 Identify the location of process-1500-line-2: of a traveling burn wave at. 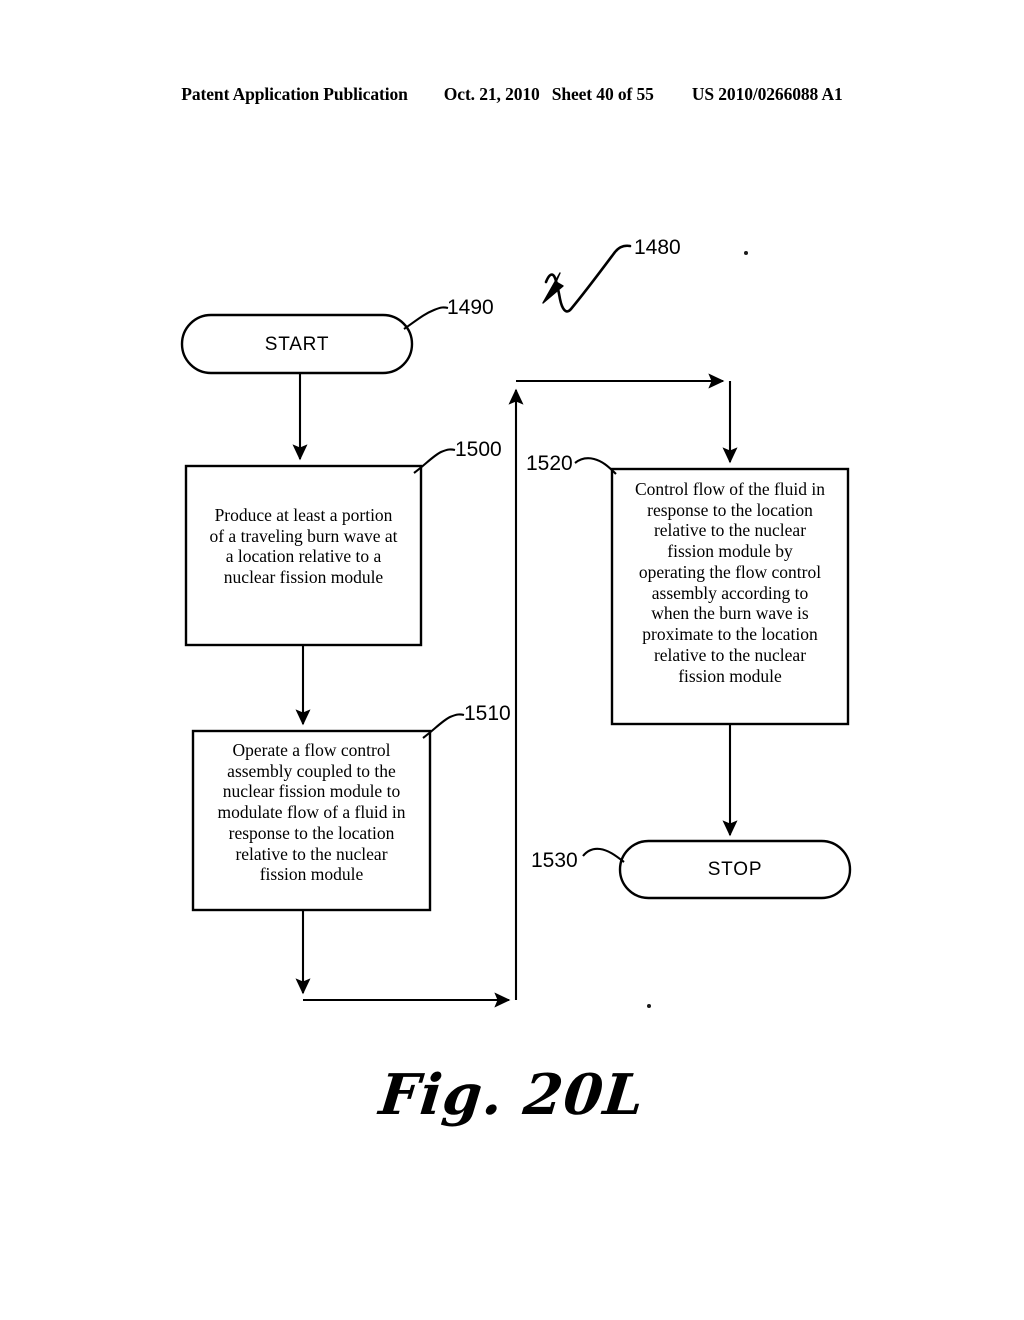
(303, 535).